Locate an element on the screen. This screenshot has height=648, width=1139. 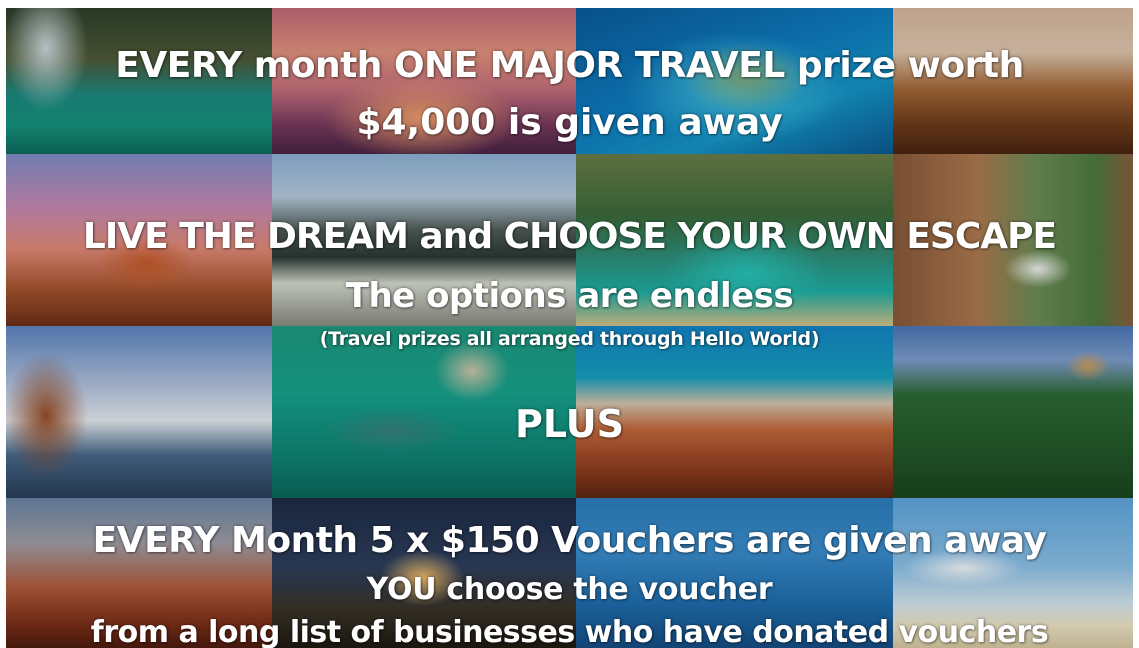
plus-label: PLUS is located at coordinates (569, 424).